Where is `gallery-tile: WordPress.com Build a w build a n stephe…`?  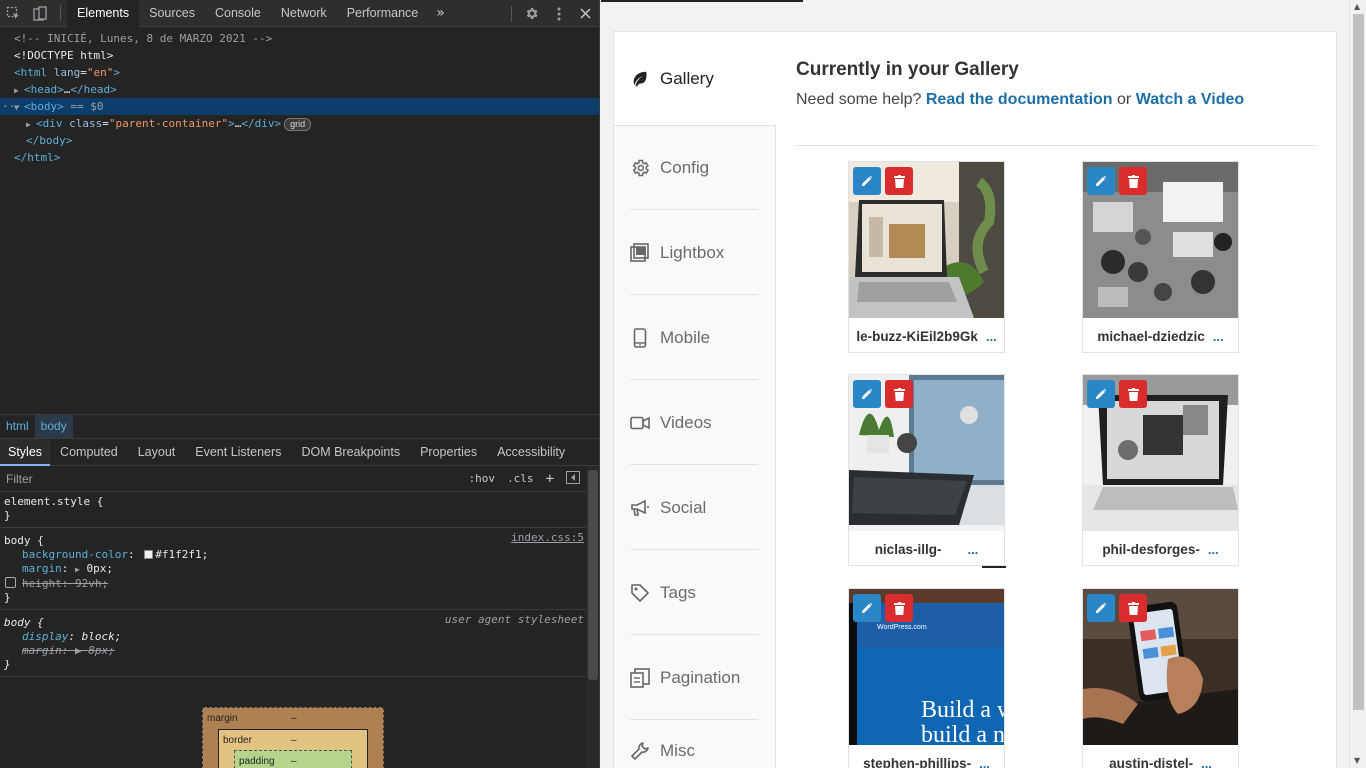 gallery-tile: WordPress.com Build a w build a n stephe… is located at coordinates (926, 678).